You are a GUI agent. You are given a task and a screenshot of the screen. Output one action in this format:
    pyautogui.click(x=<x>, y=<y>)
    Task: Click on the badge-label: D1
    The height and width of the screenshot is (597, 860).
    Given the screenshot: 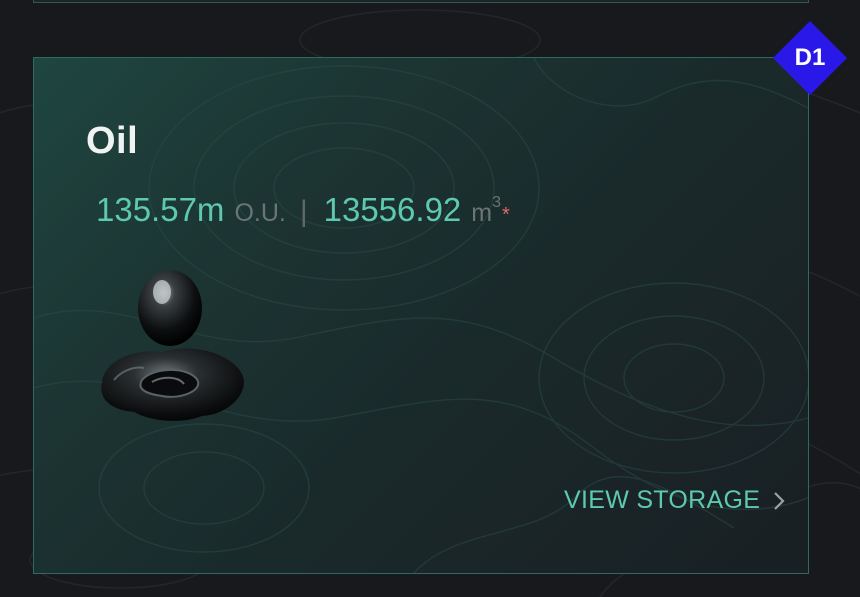 What is the action you would take?
    pyautogui.click(x=810, y=57)
    